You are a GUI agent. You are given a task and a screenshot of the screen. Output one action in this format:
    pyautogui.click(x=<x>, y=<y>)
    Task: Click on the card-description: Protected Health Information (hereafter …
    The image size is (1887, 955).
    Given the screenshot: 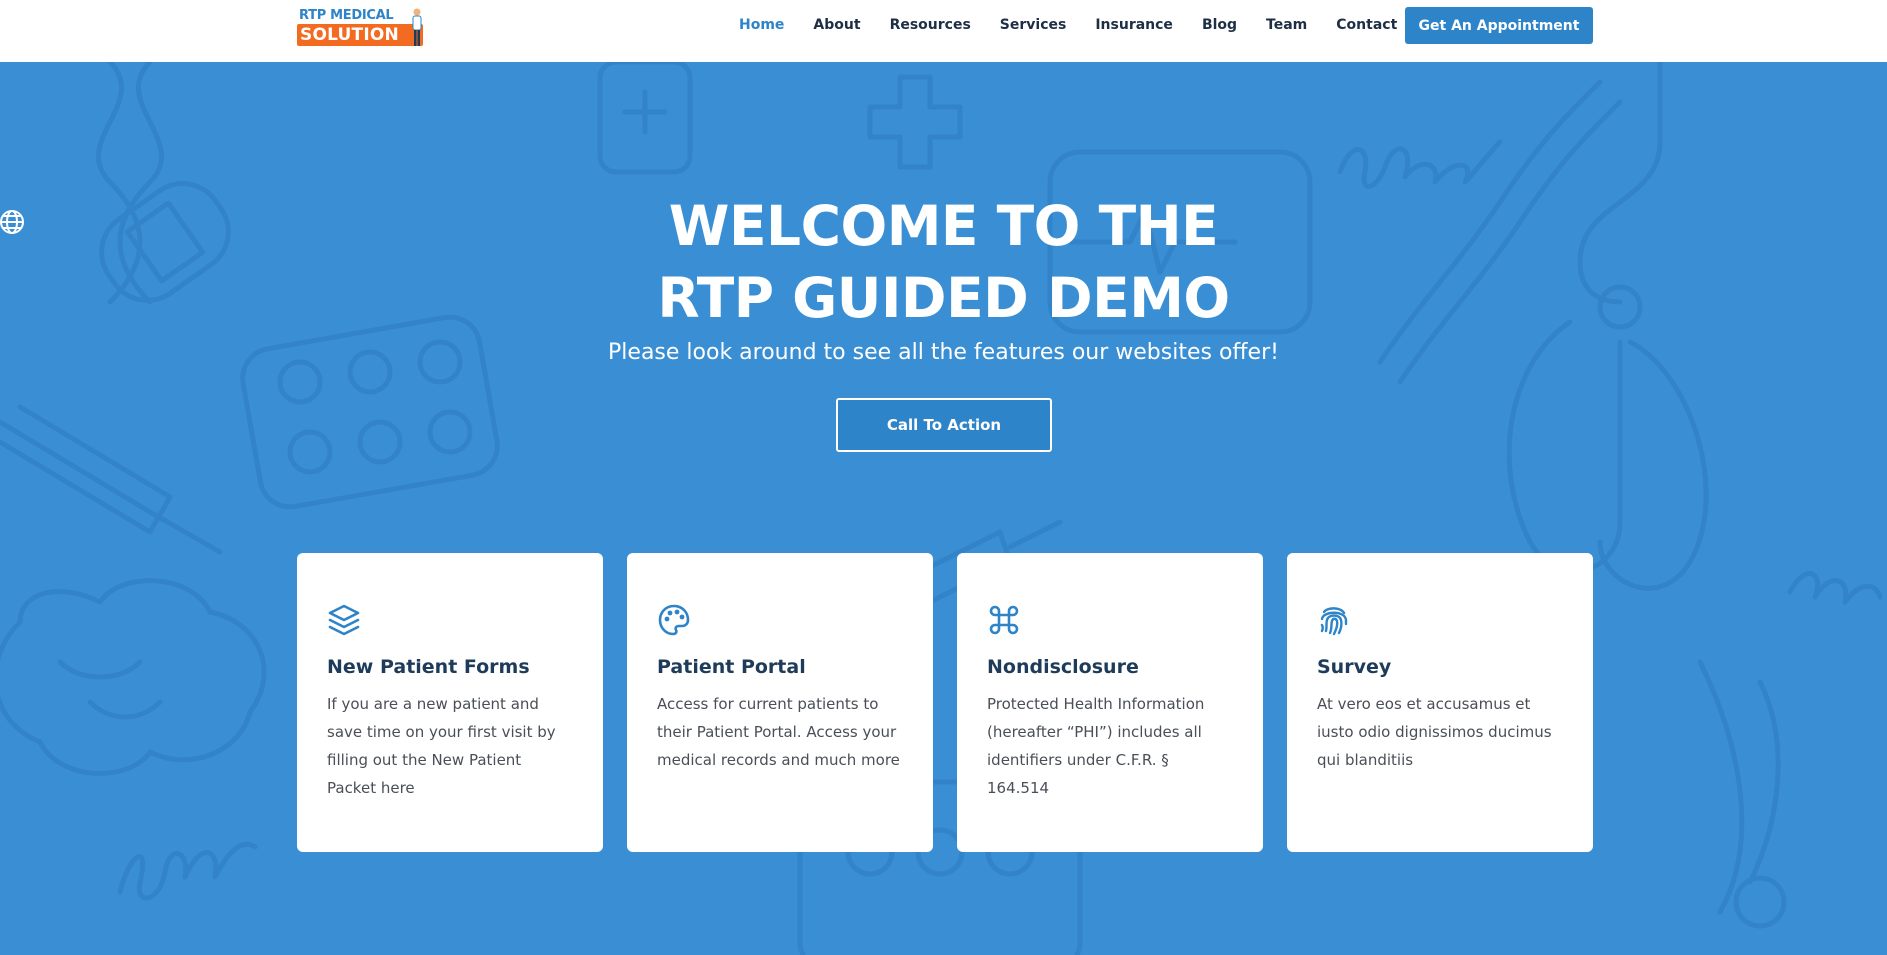 What is the action you would take?
    pyautogui.click(x=1096, y=746)
    